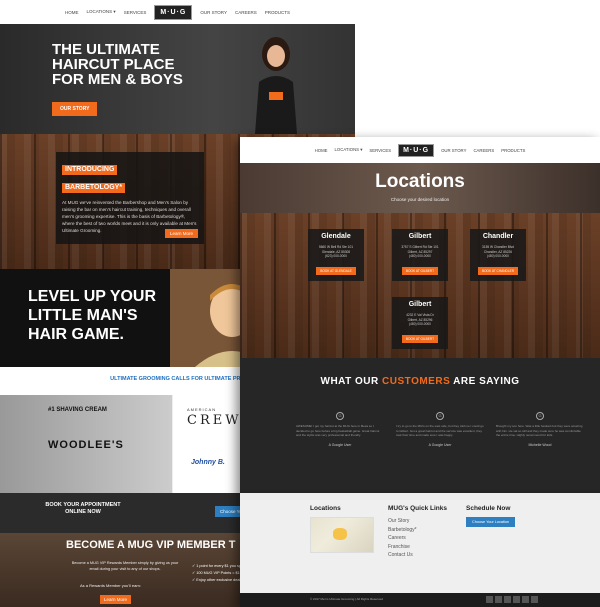 This screenshot has height=607, width=600. What do you see at coordinates (491, 522) in the screenshot?
I see `choose-your-location-button: Choose Your Location` at bounding box center [491, 522].